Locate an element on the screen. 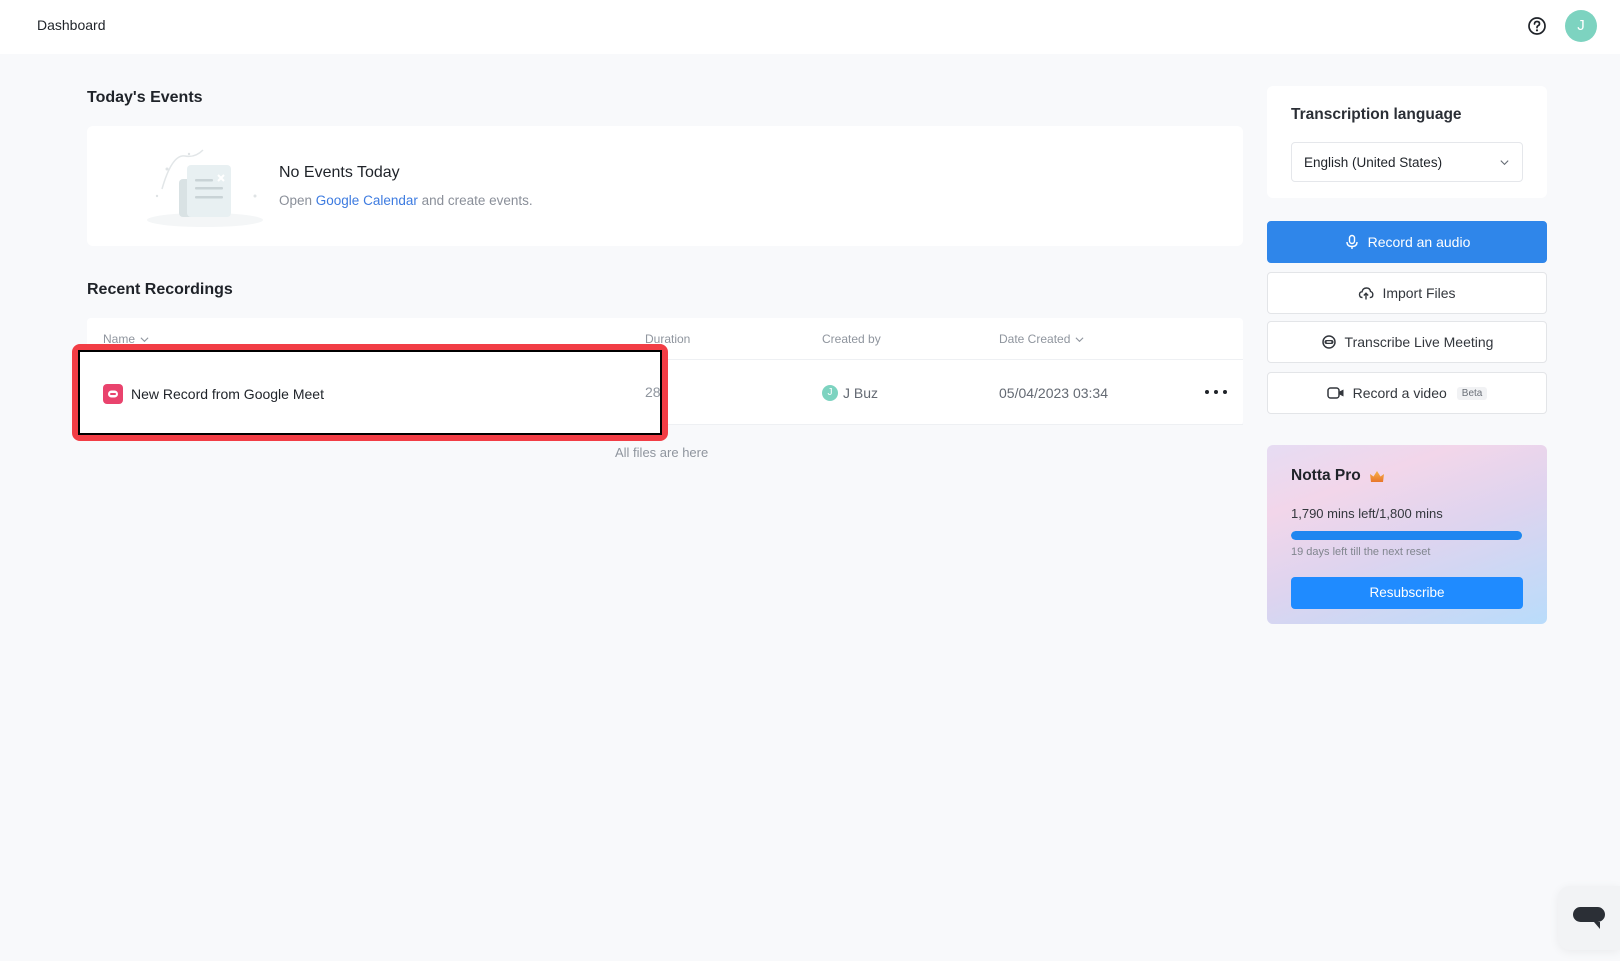 This screenshot has height=961, width=1620. no-events-suffix: and create events. is located at coordinates (475, 200).